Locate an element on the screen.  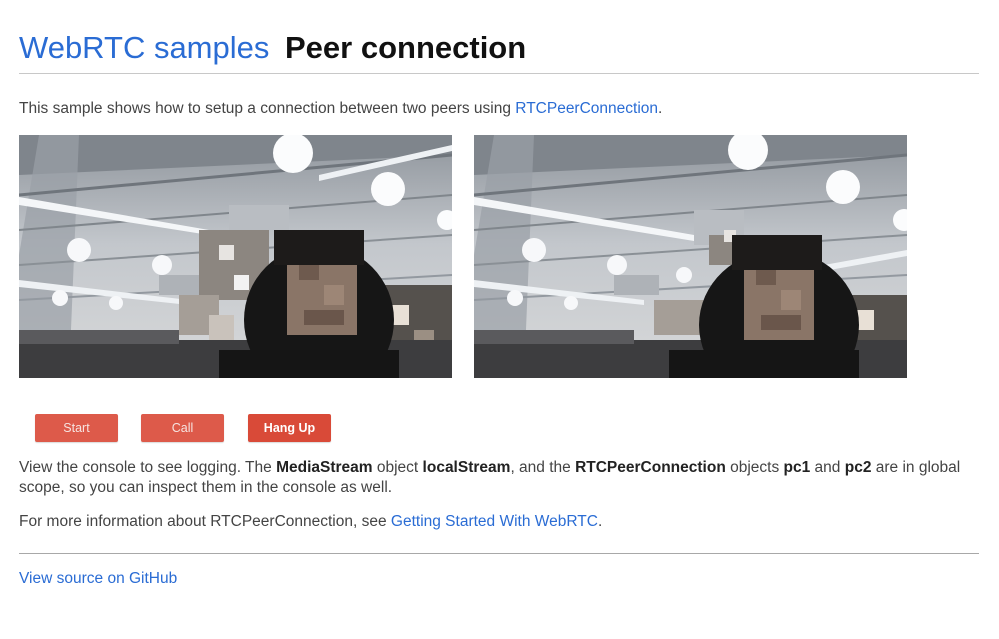
mediastream-term: MediaStream is located at coordinates (324, 467).